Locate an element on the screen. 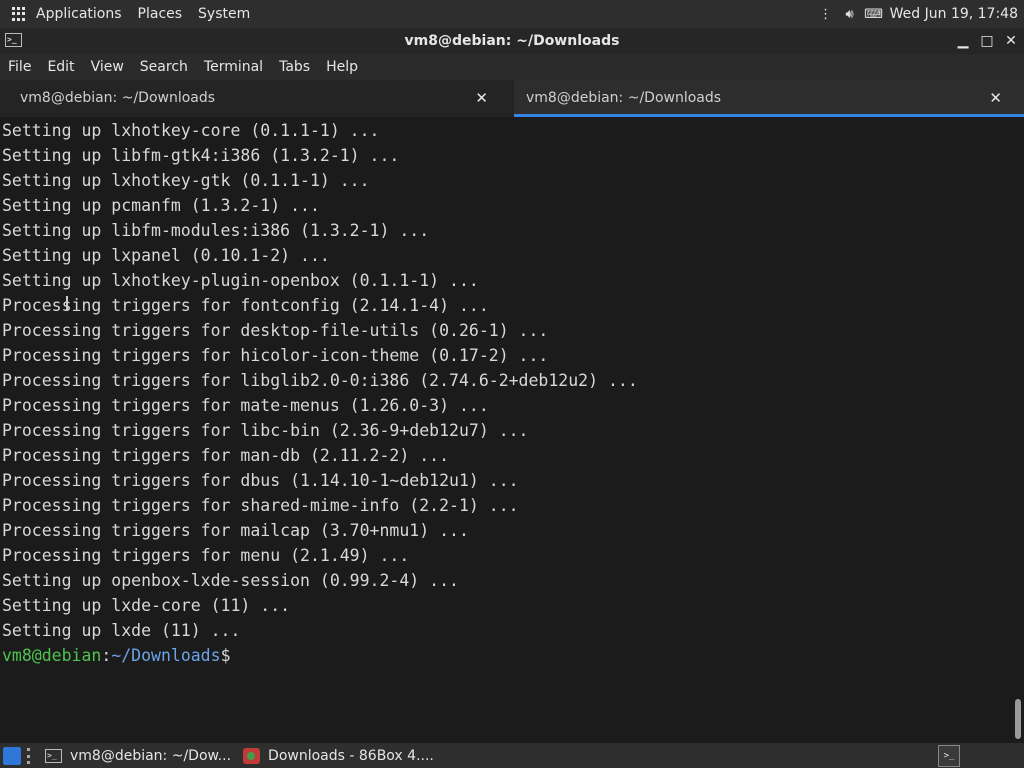 Image resolution: width=1024 pixels, height=768 pixels. close-button: ✕ is located at coordinates (1011, 41).